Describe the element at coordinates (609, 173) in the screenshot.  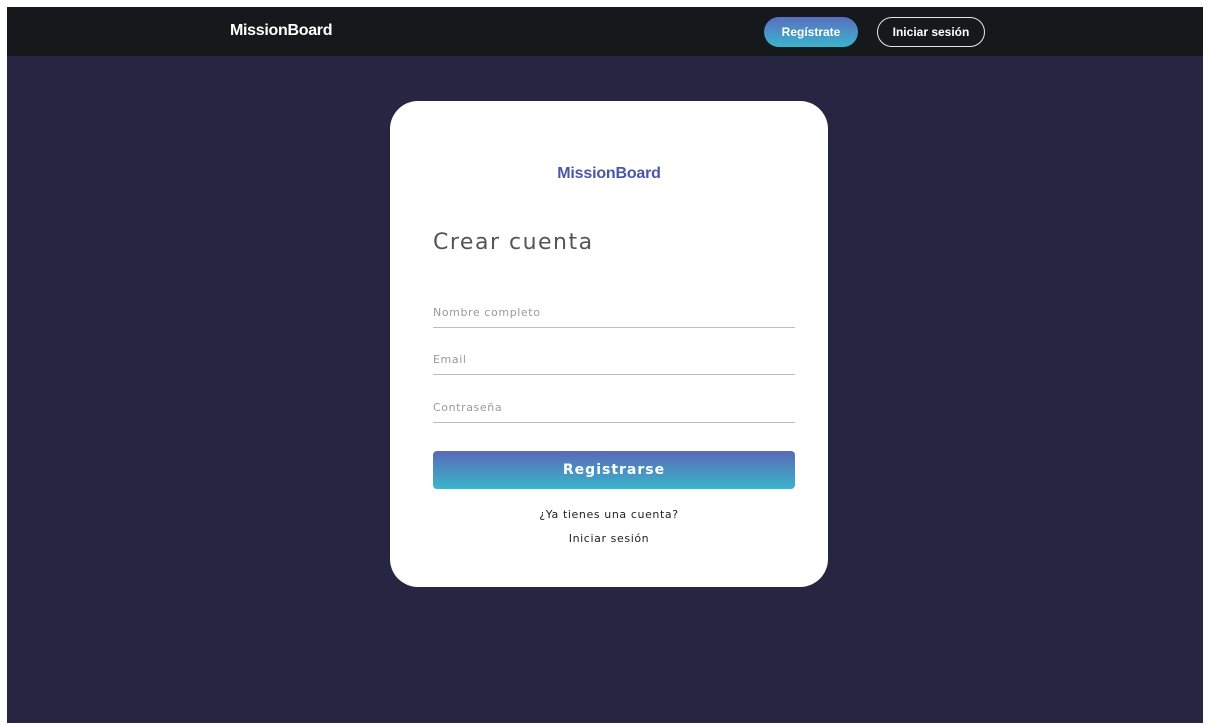
I see `card-brand-logo: MissionBoard` at that location.